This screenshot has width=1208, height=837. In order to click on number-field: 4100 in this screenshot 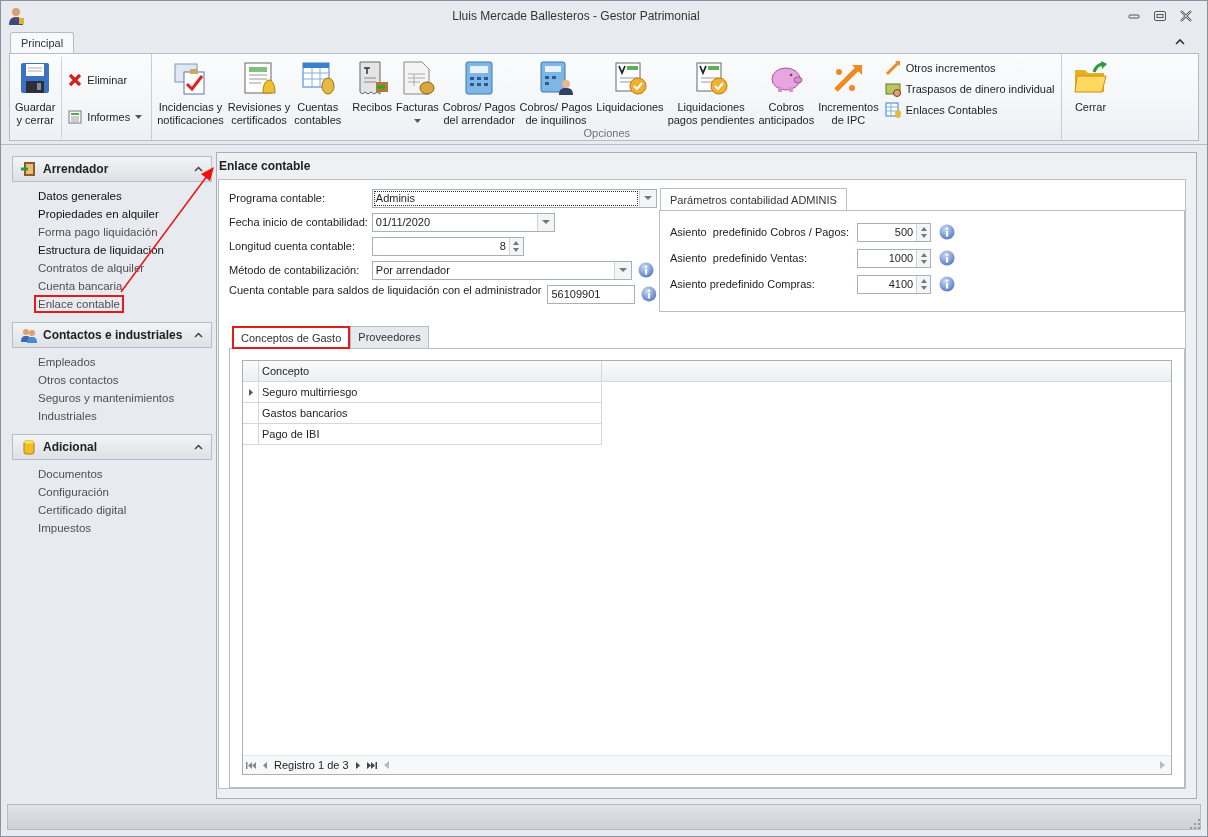, I will do `click(894, 284)`.